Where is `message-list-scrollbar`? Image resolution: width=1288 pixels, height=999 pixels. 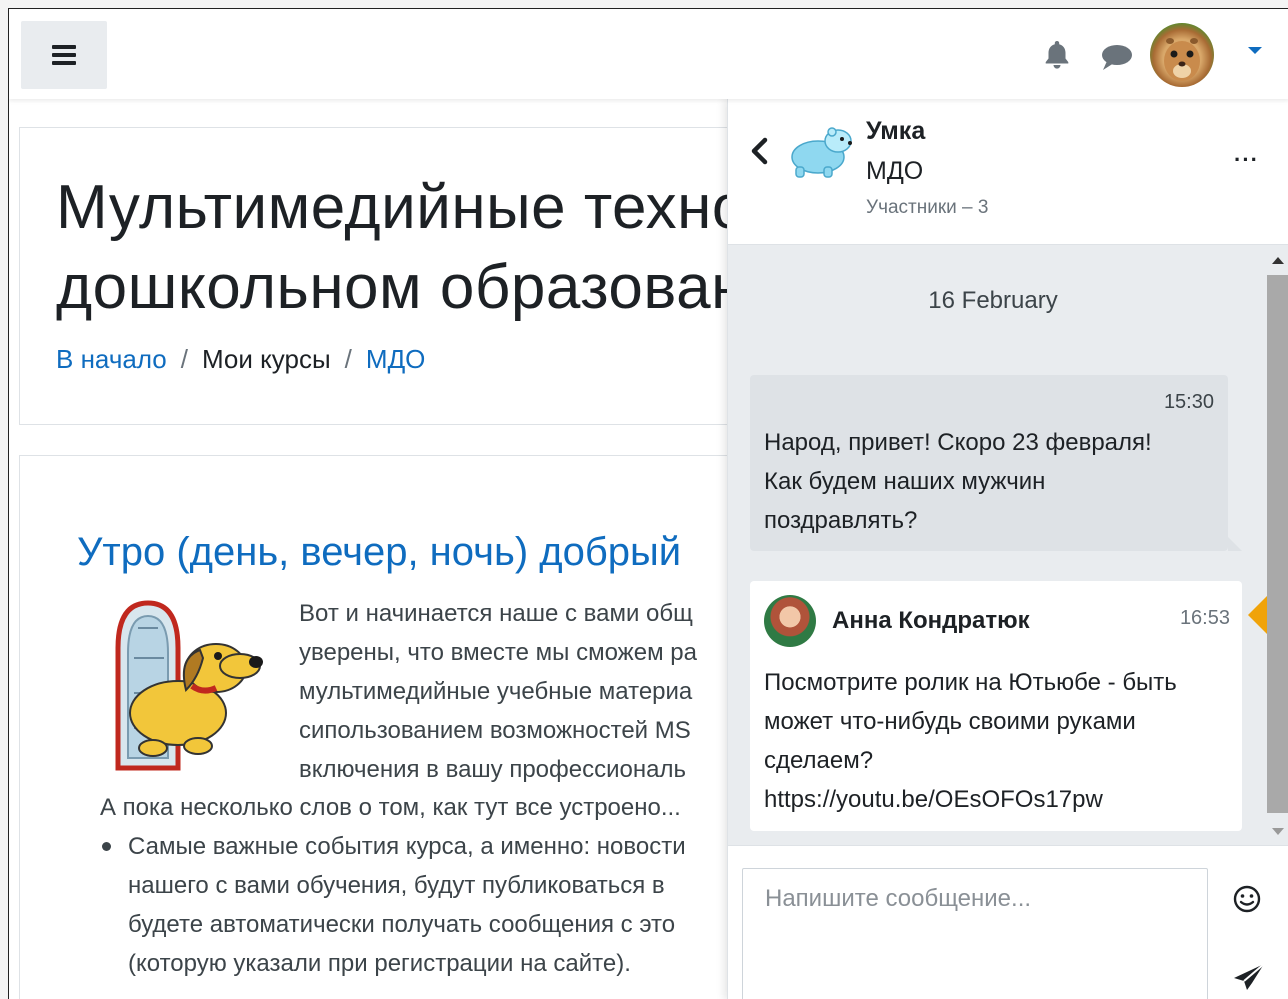
message-list-scrollbar is located at coordinates (1276, 546).